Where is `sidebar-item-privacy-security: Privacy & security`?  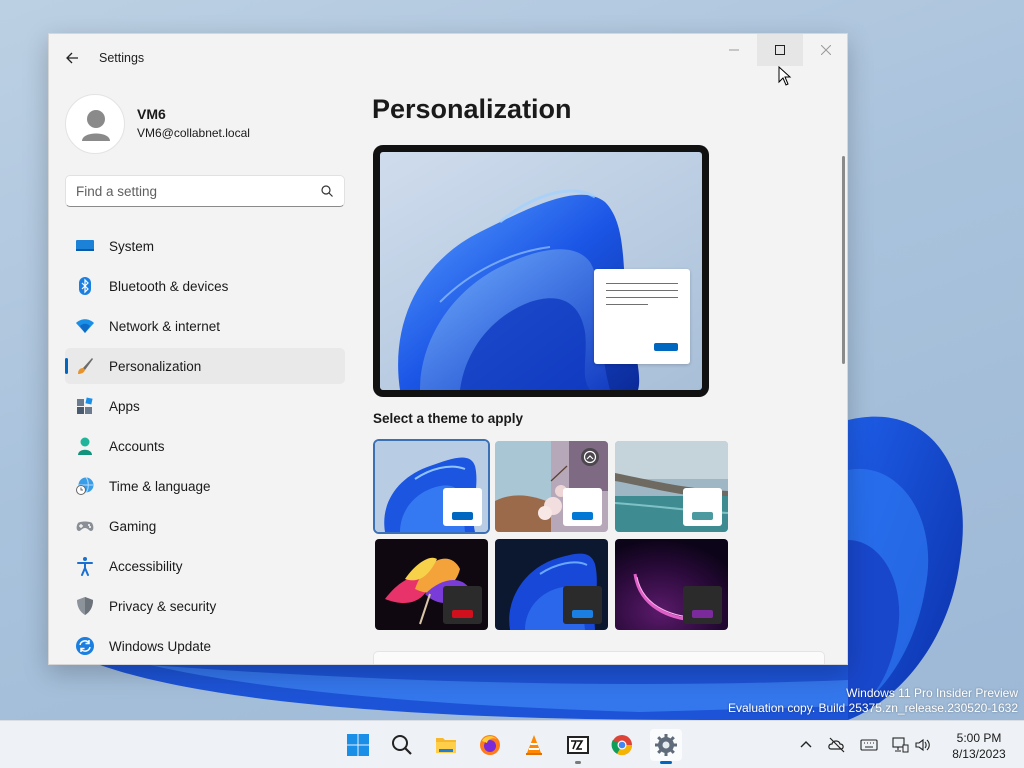
sidebar-item-privacy-security: Privacy & security is located at coordinates (205, 606).